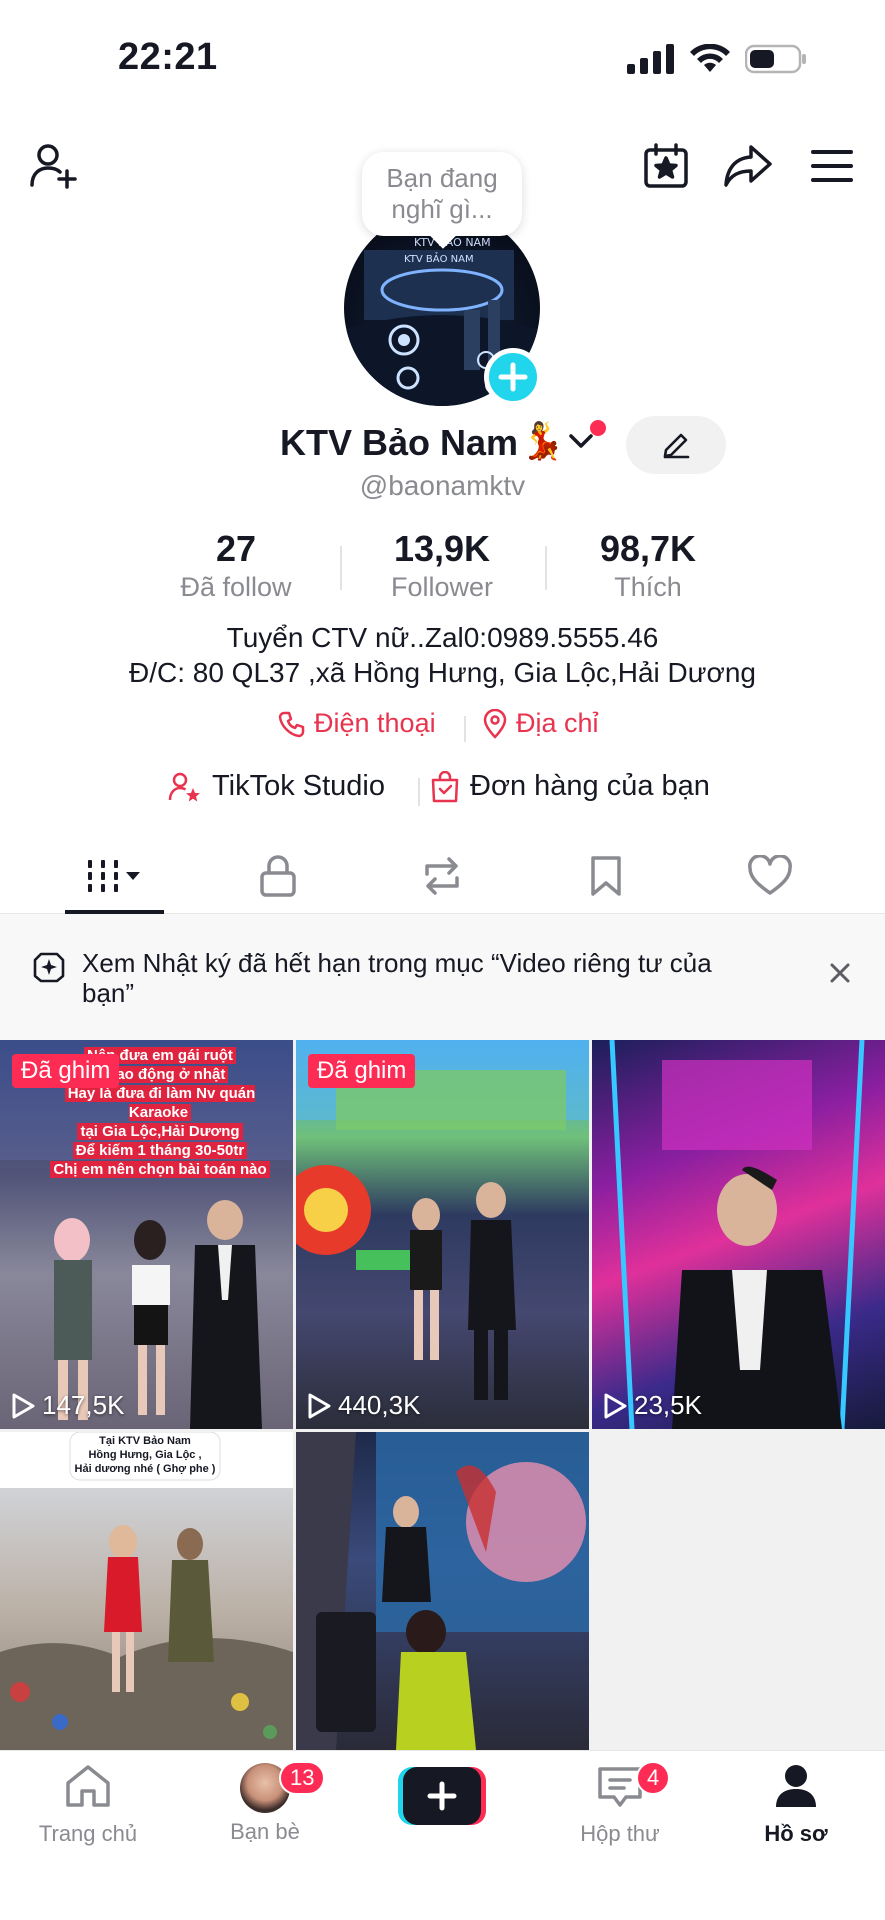 The image size is (885, 1920). Describe the element at coordinates (668, 1405) in the screenshot. I see `view-count-label: 23,5K` at that location.